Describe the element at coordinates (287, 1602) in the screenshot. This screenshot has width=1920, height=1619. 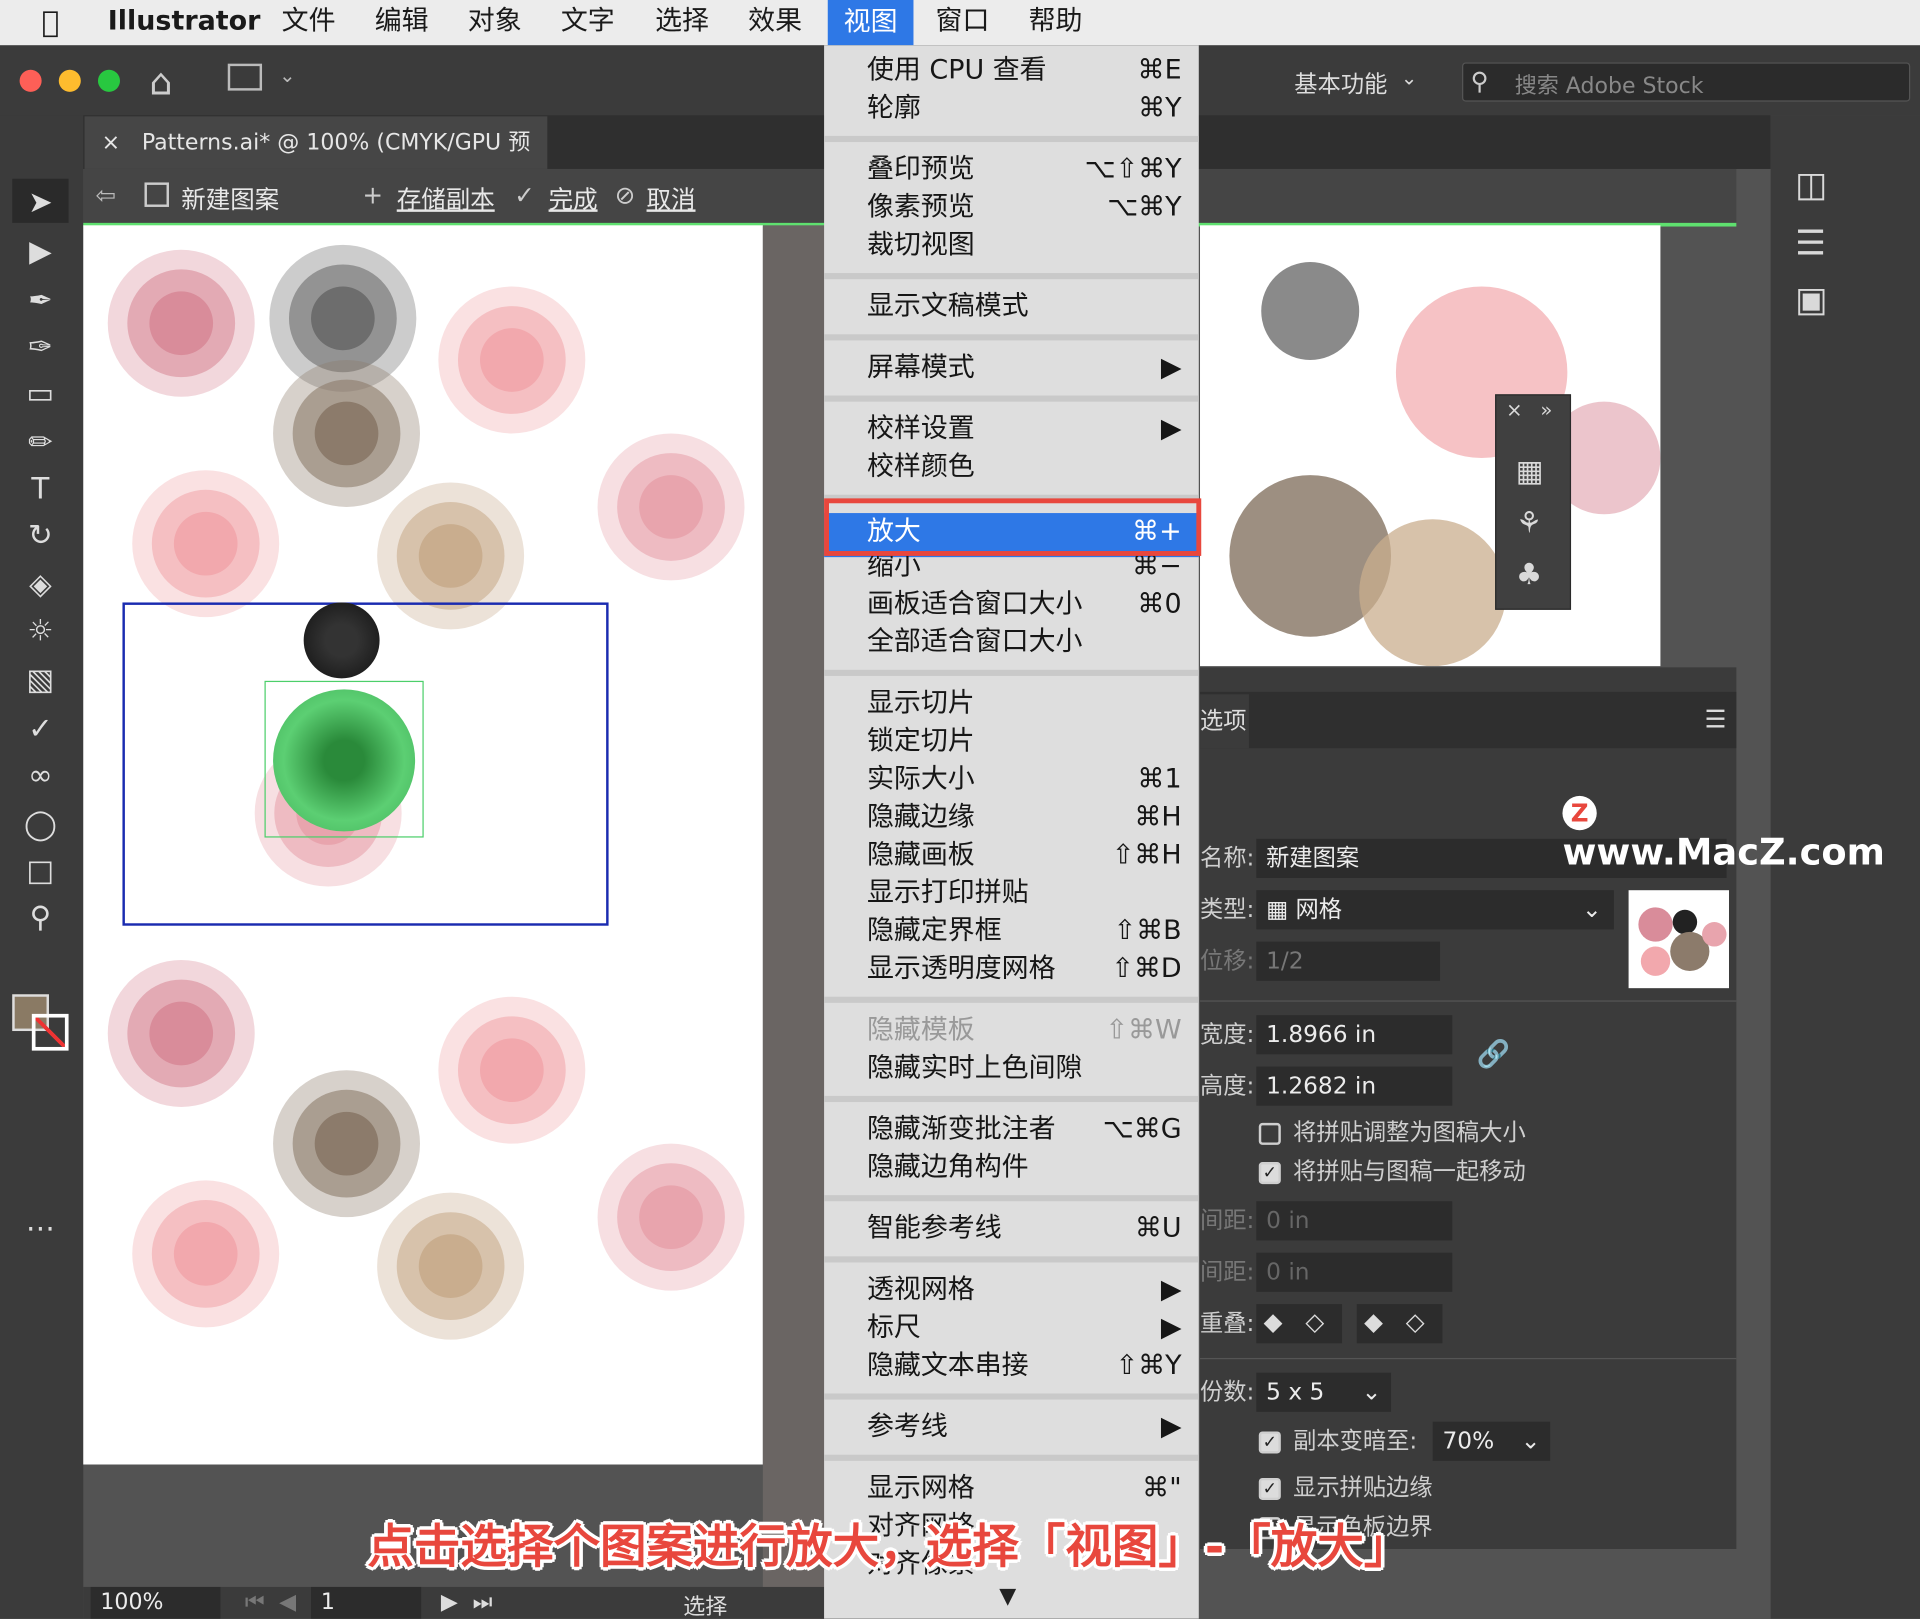
I see `prev-artboard-icon: ◀` at that location.